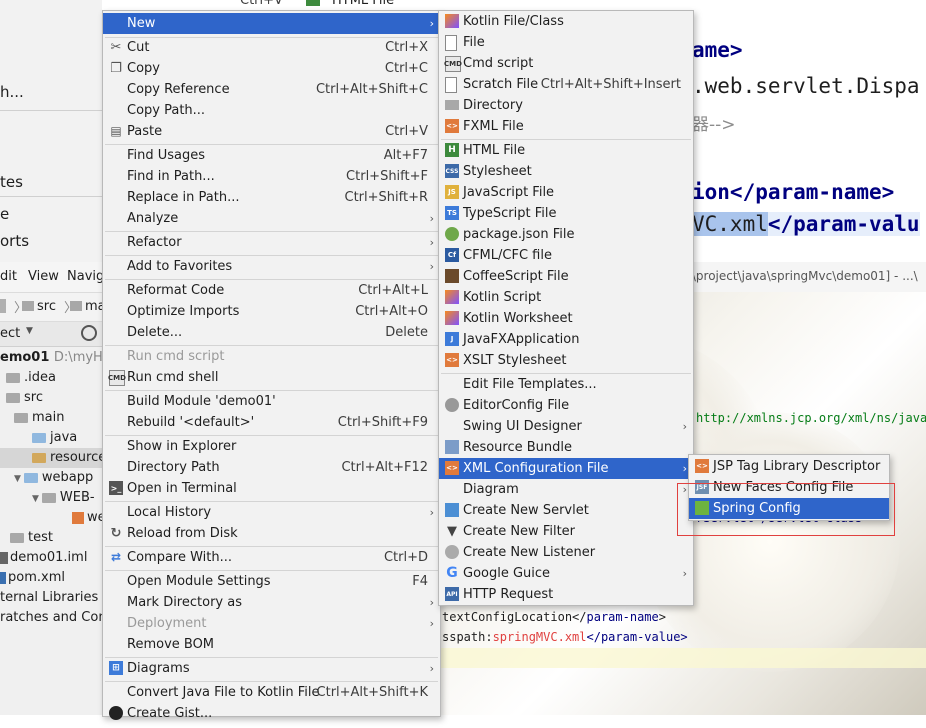 This screenshot has height=728, width=926. Describe the element at coordinates (271, 332) in the screenshot. I see `menu-item-delete: Delete... Delete` at that location.